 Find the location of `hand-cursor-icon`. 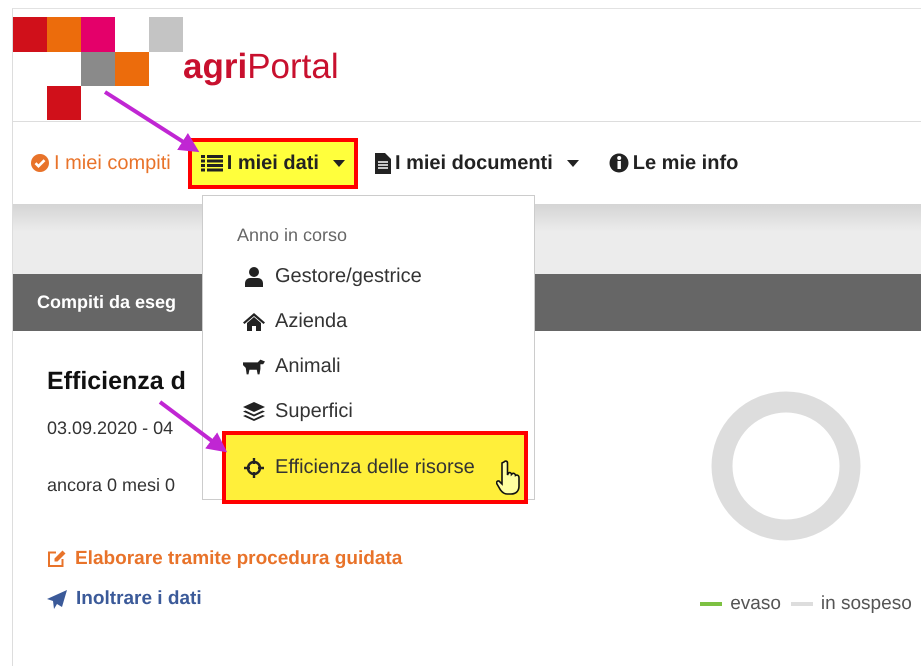

hand-cursor-icon is located at coordinates (509, 479).